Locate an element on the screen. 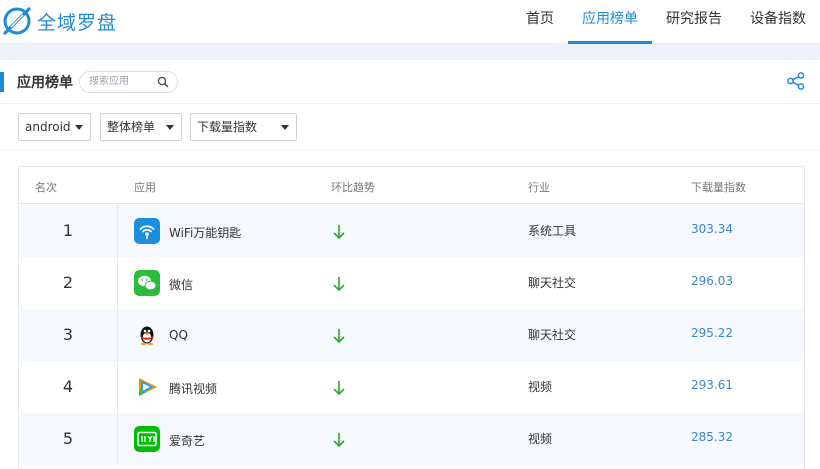  download-index-value: 295.22 is located at coordinates (712, 333).